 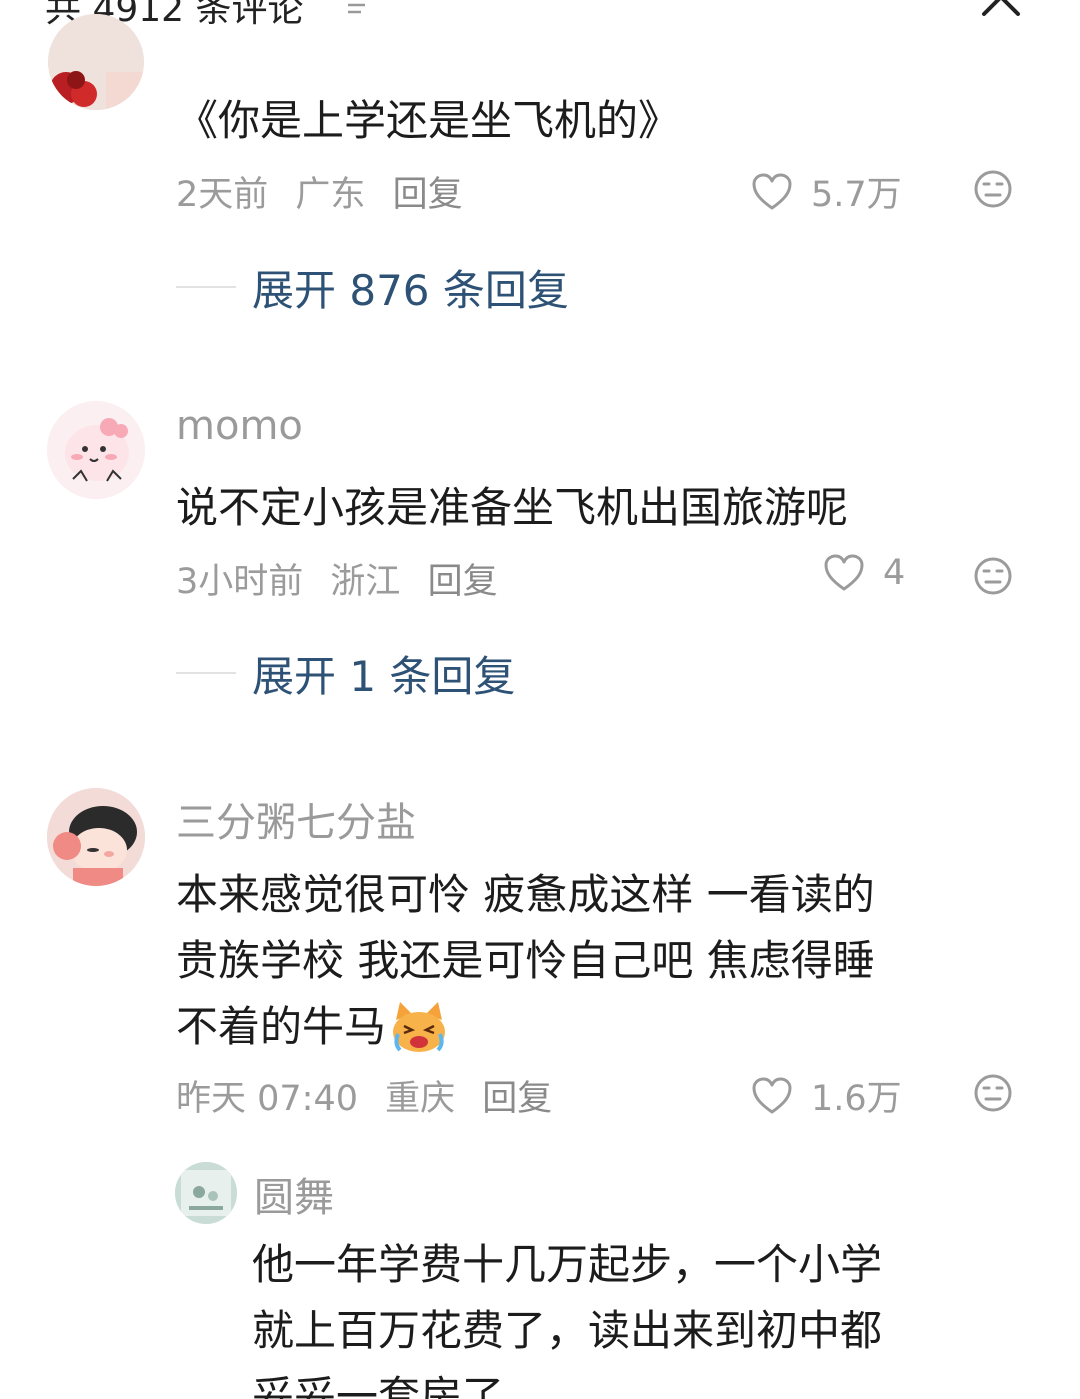 I want to click on comment-location: 浙江, so click(x=365, y=582).